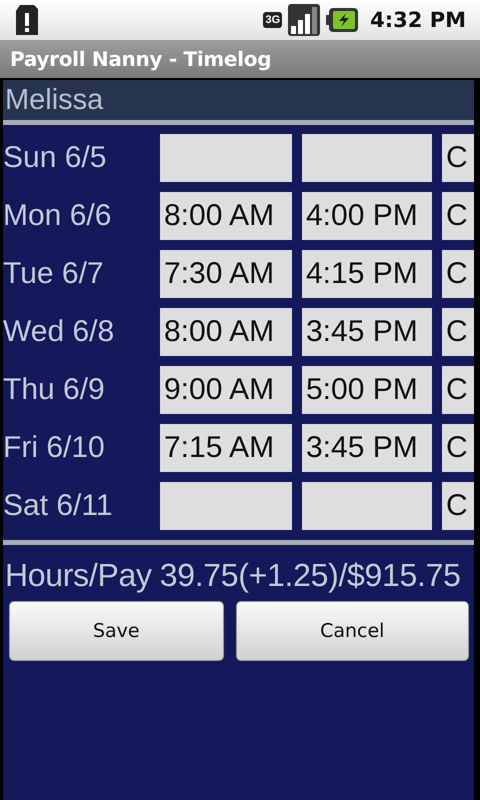 The image size is (480, 800). What do you see at coordinates (367, 390) in the screenshot?
I see `time-out-field: 5:00 PM` at bounding box center [367, 390].